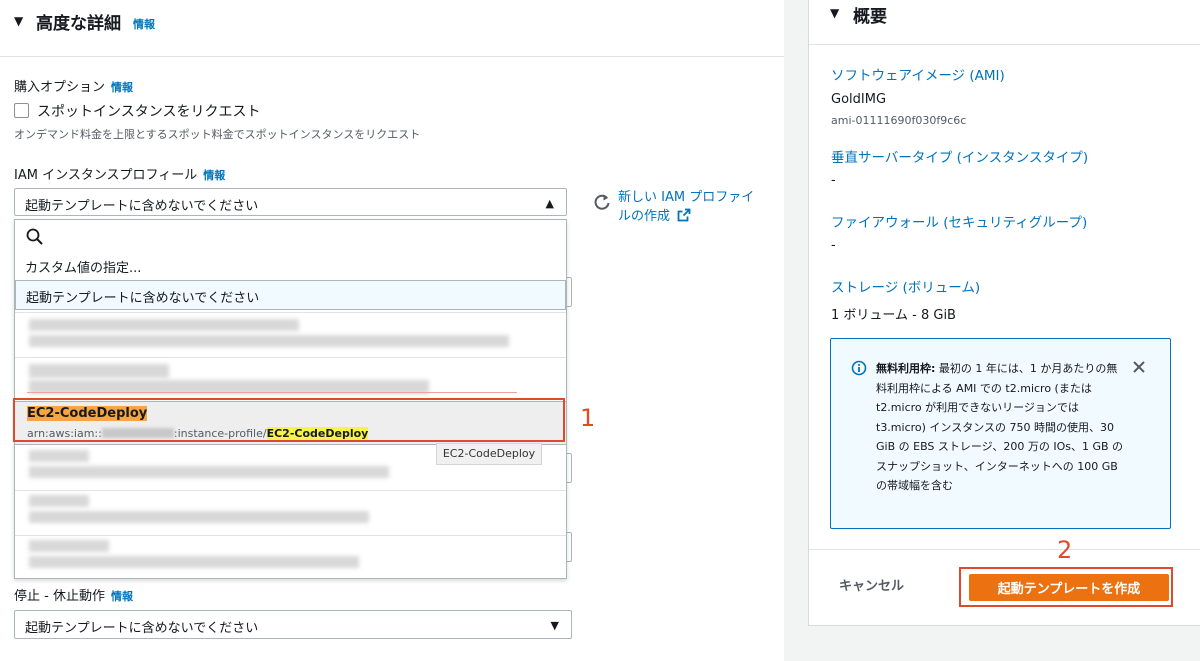 The image size is (1200, 661). What do you see at coordinates (142, 206) in the screenshot?
I see `iam-profile-value: 起動テンプレートに含めないでください` at bounding box center [142, 206].